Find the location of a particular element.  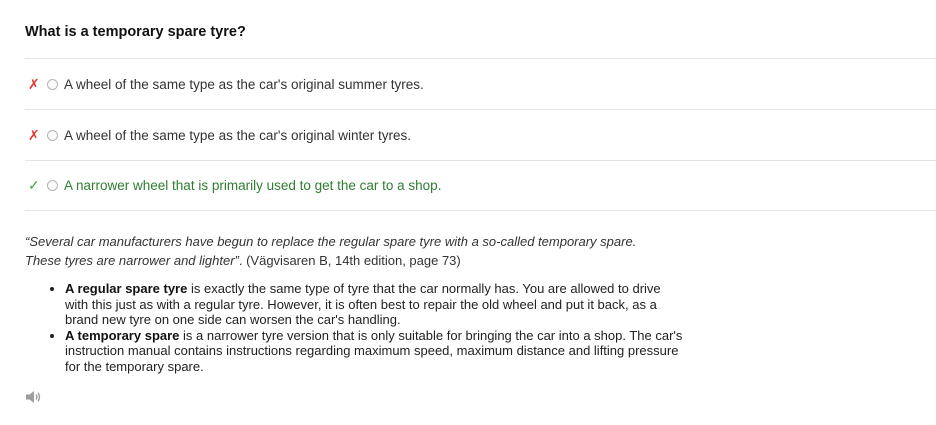

check-icon: ✓ is located at coordinates (34, 185).